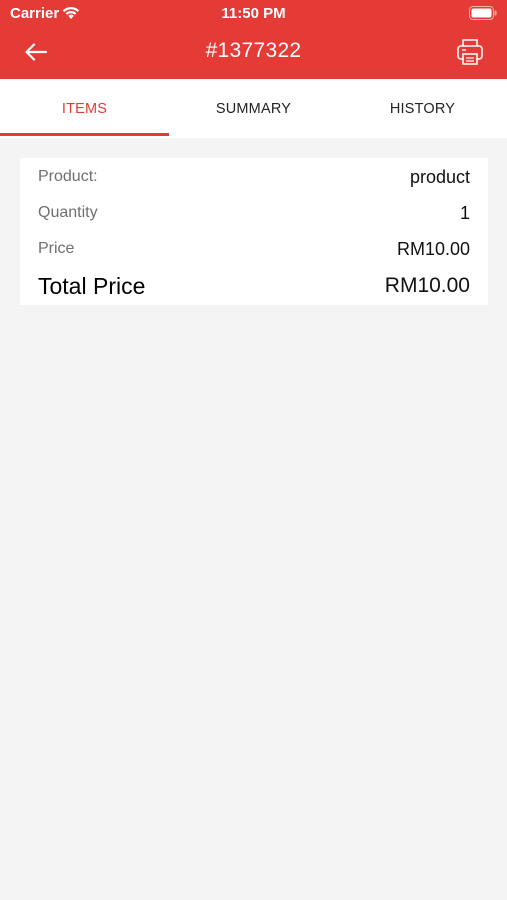 This screenshot has width=507, height=900. I want to click on tab-summary-label: SUMMARY, so click(253, 108).